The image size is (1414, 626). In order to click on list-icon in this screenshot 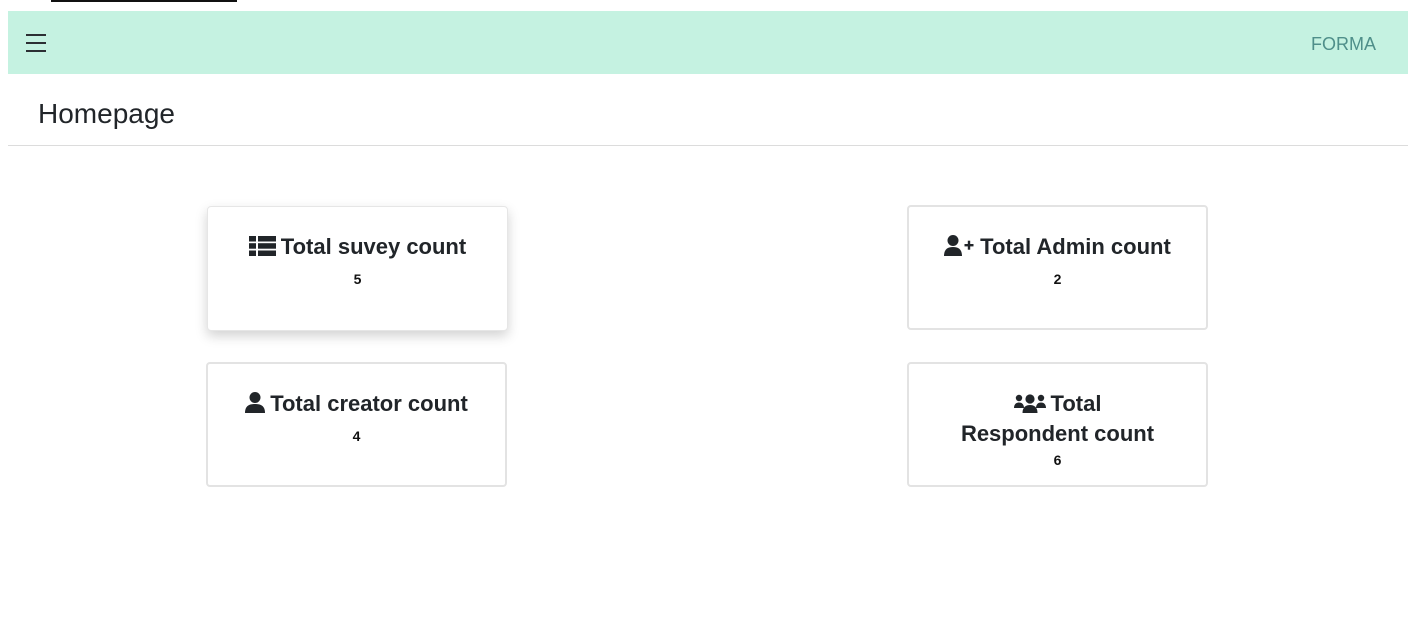, I will do `click(262, 249)`.